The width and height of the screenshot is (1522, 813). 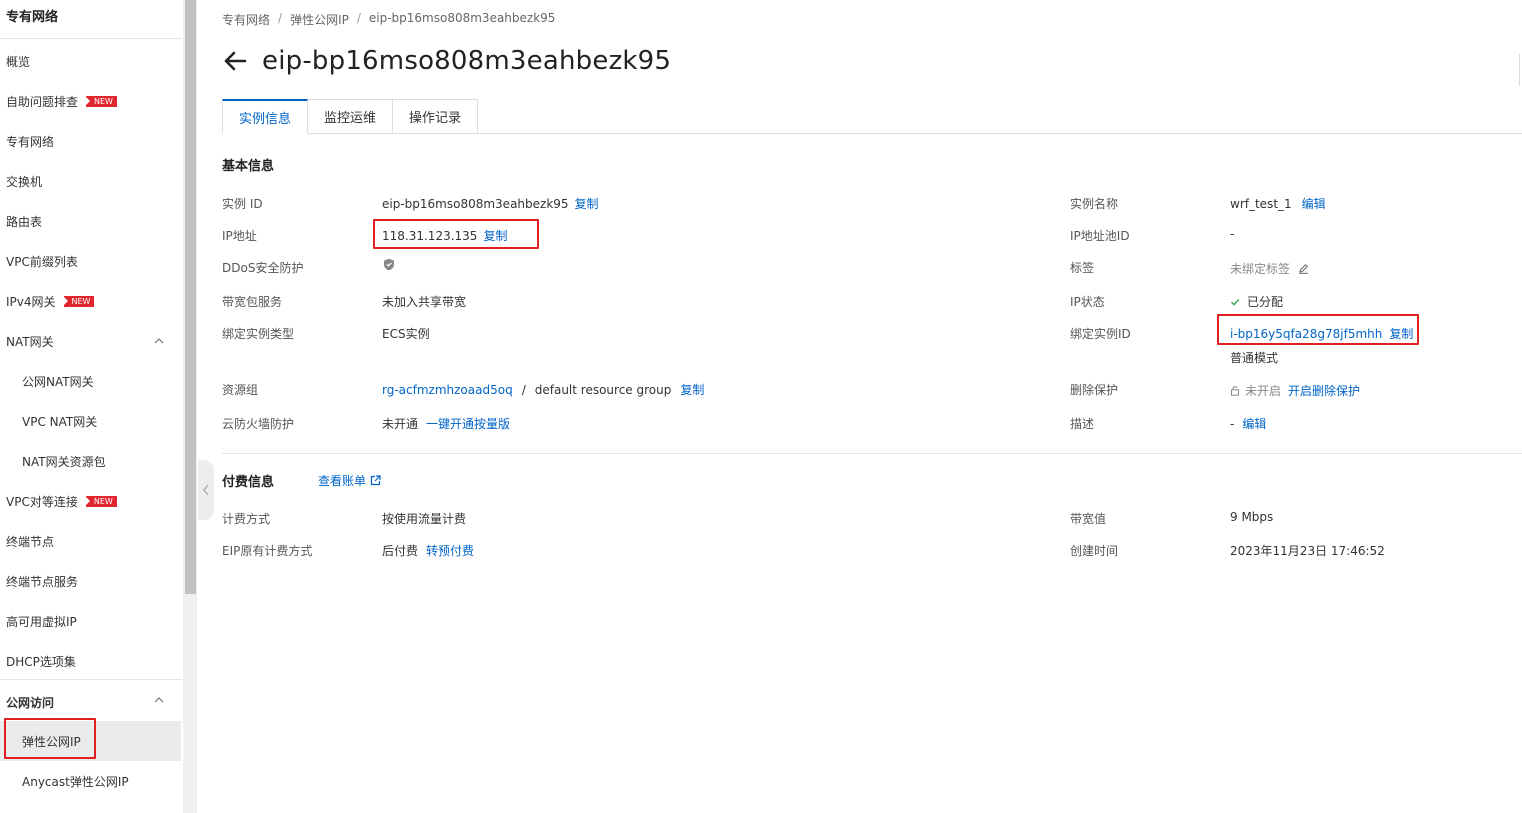 I want to click on billing-method-value: 按使用流量计费, so click(x=424, y=519).